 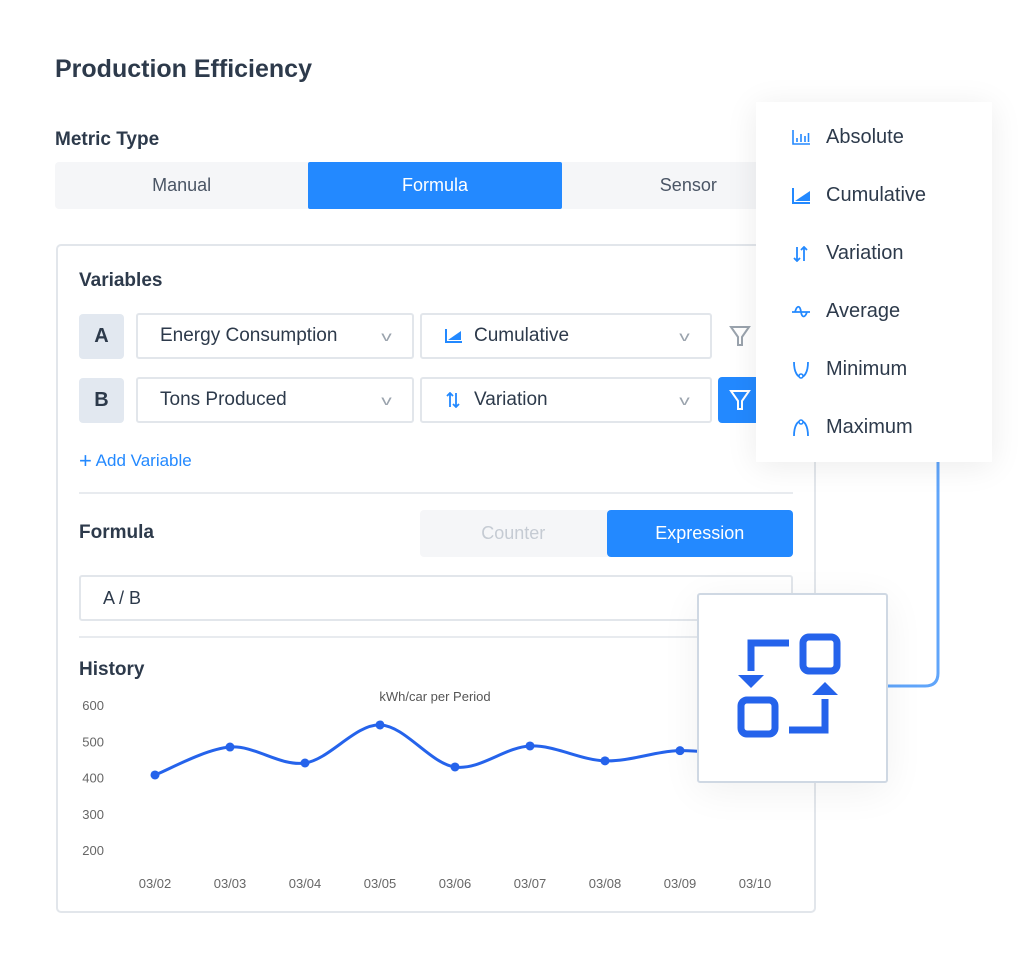 I want to click on maximum-curve-icon, so click(x=801, y=427).